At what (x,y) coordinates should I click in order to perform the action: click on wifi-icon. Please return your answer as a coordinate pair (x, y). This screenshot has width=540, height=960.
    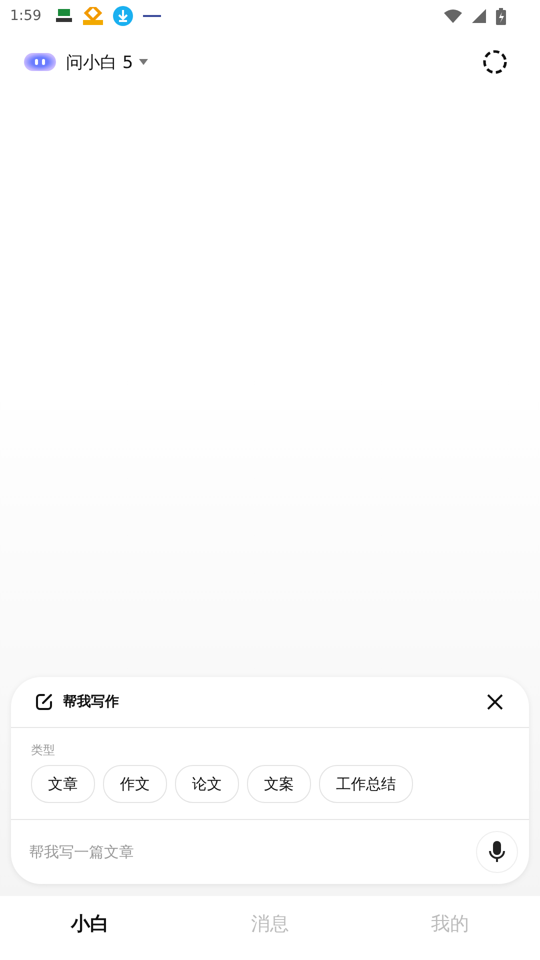
    Looking at the image, I should click on (453, 16).